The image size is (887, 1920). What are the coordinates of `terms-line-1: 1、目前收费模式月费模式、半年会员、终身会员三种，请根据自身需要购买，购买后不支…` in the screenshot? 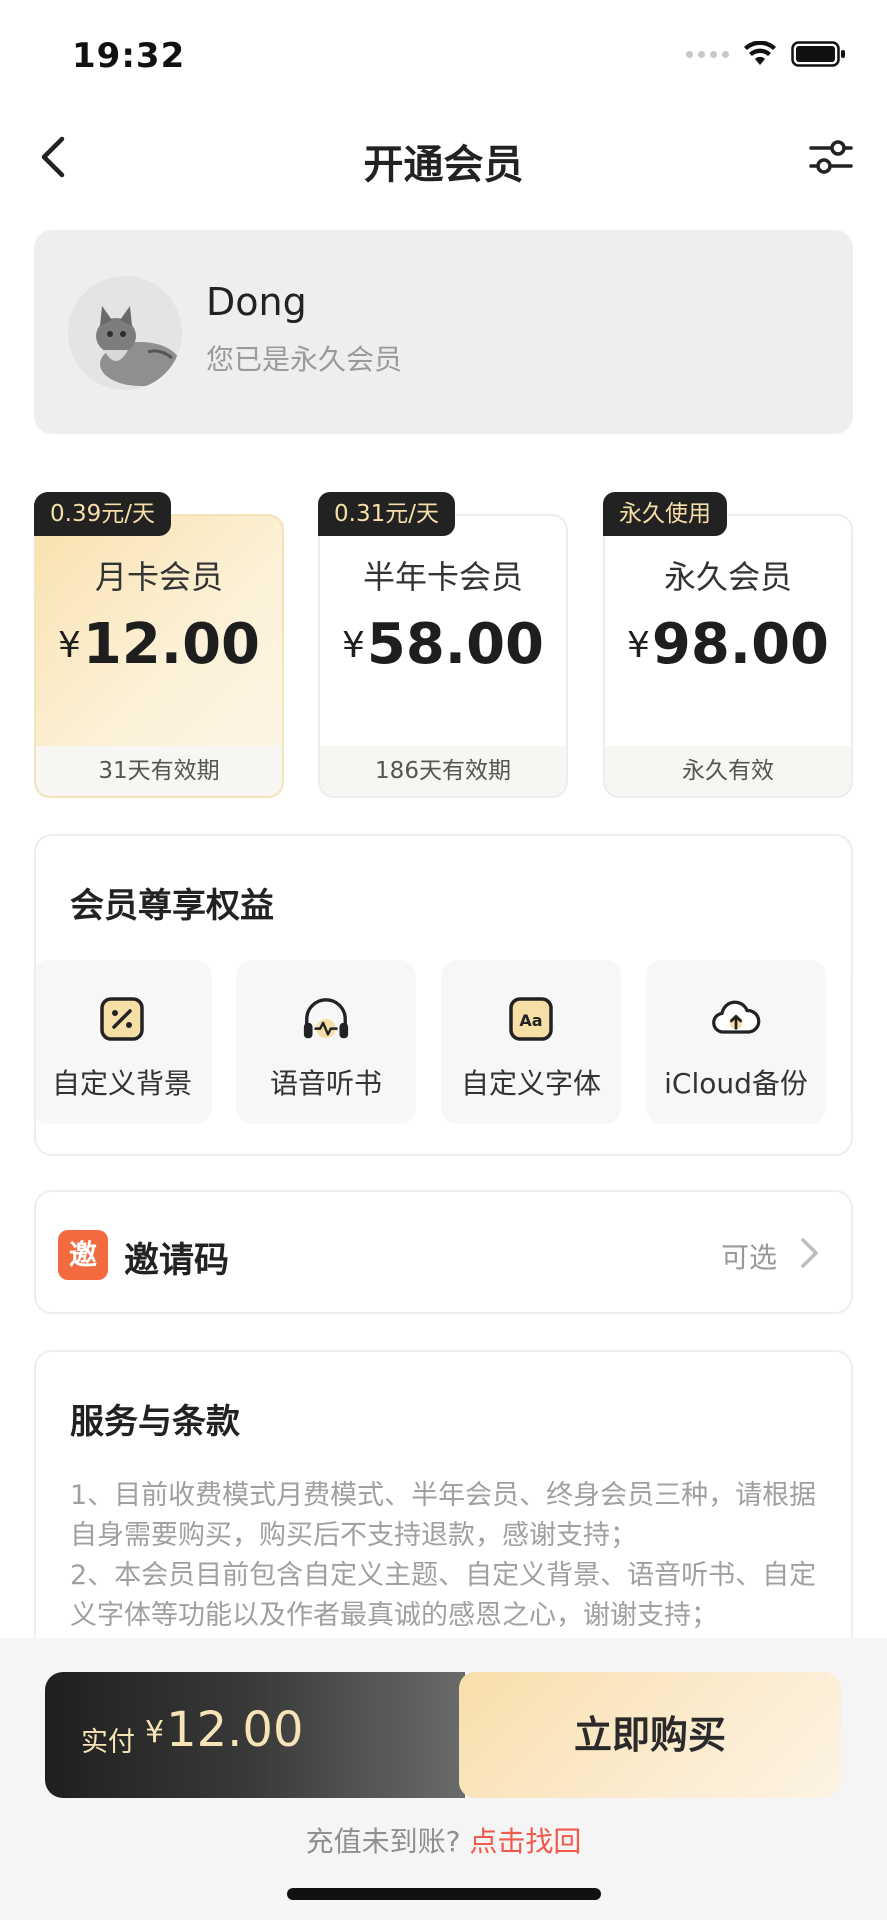 It's located at (443, 1515).